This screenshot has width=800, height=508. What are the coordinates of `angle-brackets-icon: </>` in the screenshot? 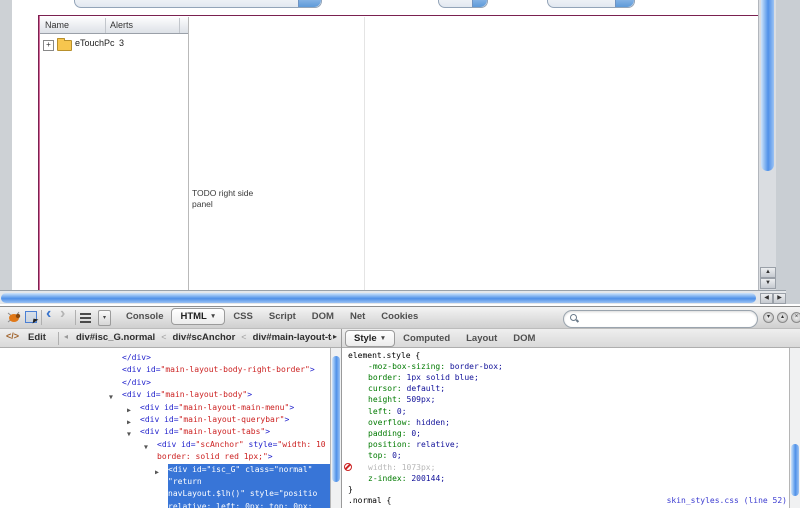 It's located at (13, 336).